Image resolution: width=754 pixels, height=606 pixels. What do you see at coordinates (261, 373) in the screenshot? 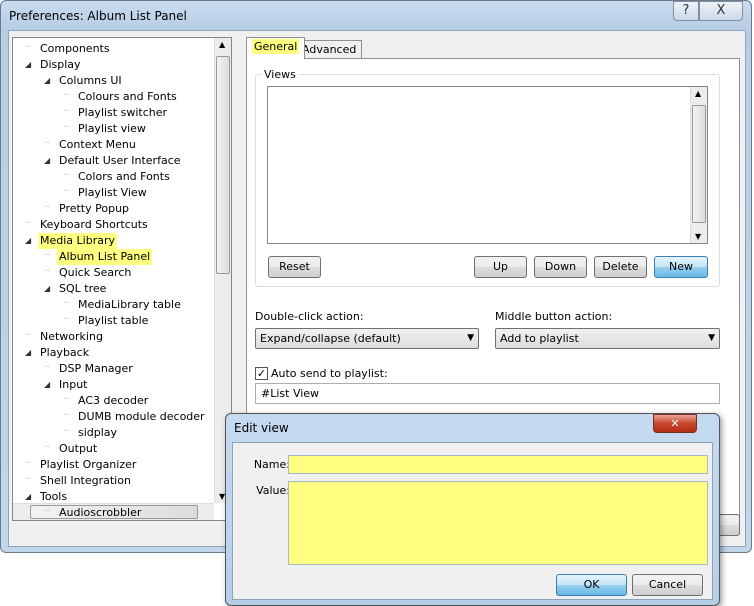
I see `auto-send-checkbox: ✓` at bounding box center [261, 373].